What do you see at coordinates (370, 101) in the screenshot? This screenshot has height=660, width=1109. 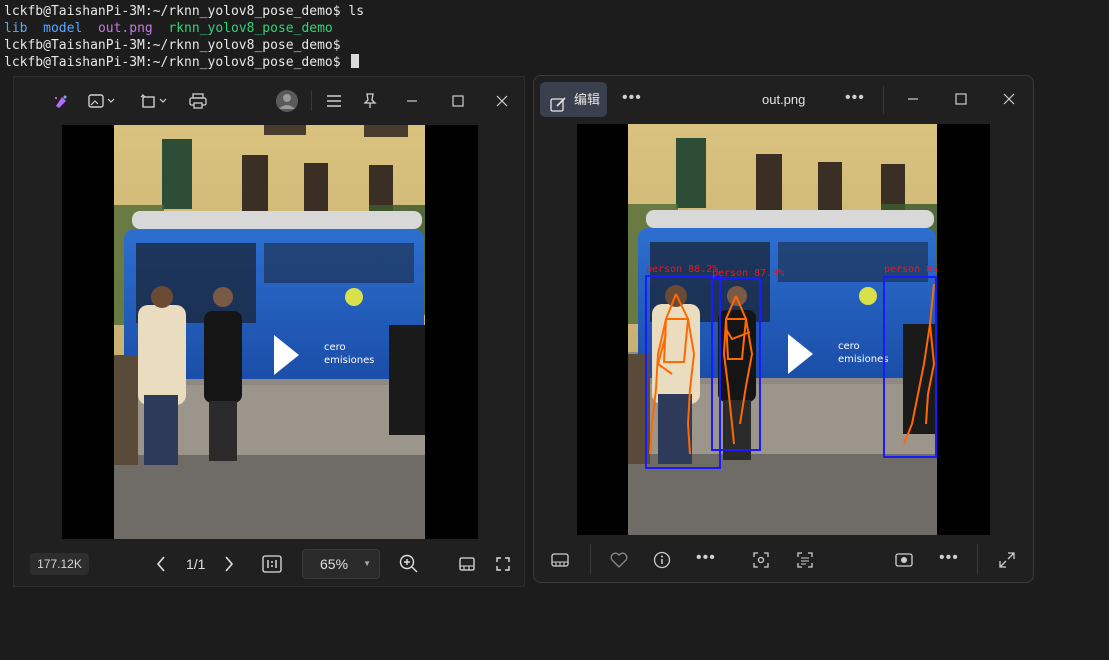 I see `pin-icon` at bounding box center [370, 101].